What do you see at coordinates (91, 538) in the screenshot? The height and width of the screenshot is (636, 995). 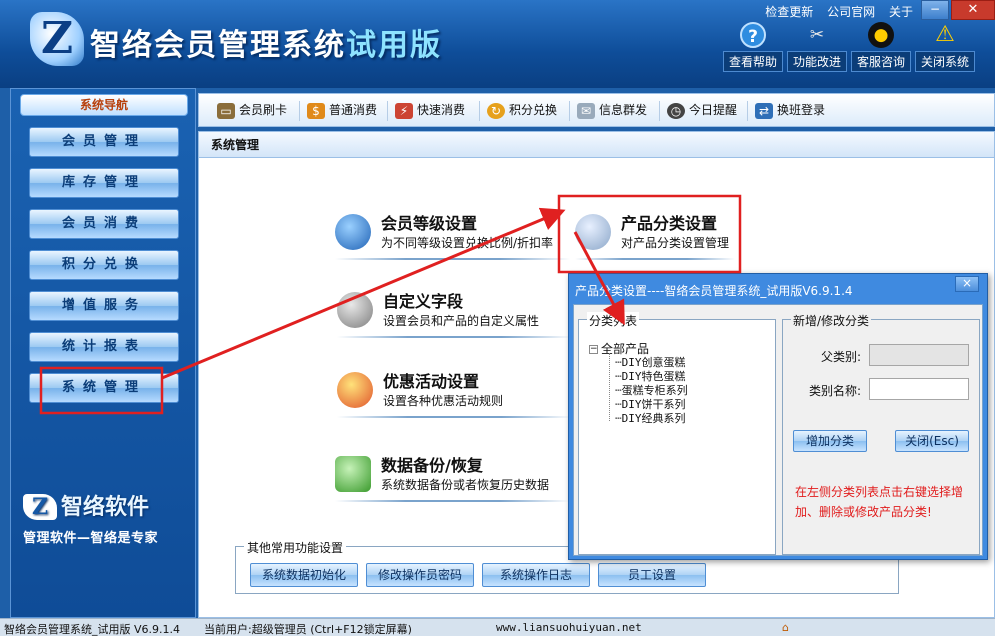 I see `brand-slogan: 管理软件—智络是专家` at bounding box center [91, 538].